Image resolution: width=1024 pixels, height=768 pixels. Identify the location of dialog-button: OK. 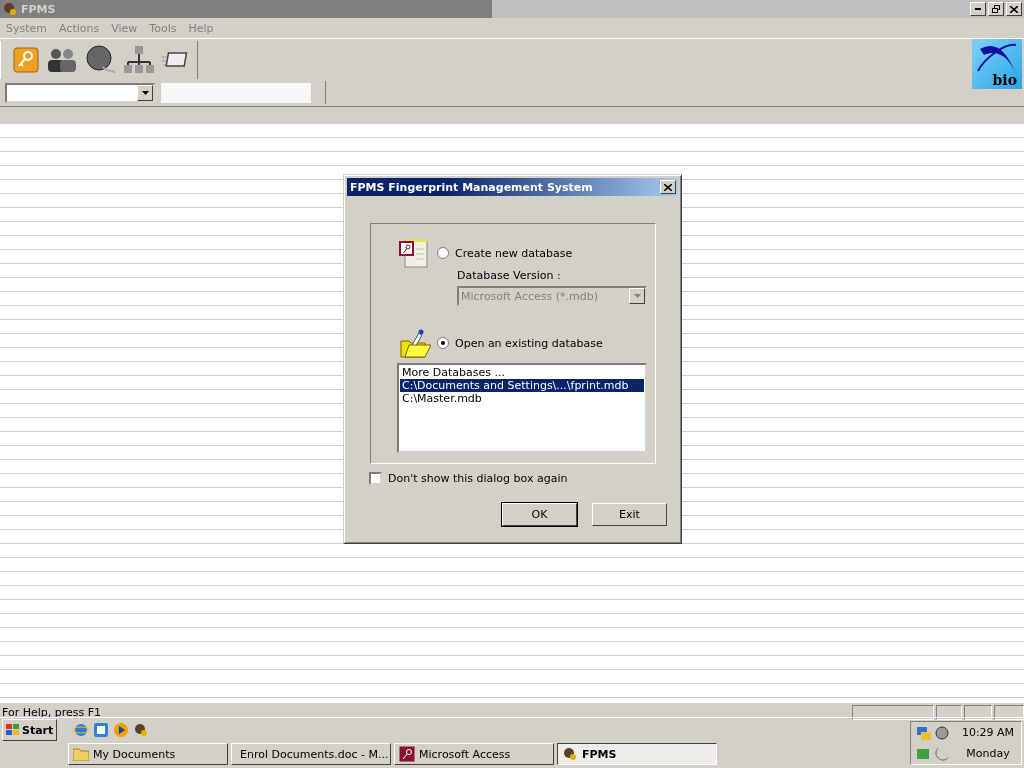
(539, 514).